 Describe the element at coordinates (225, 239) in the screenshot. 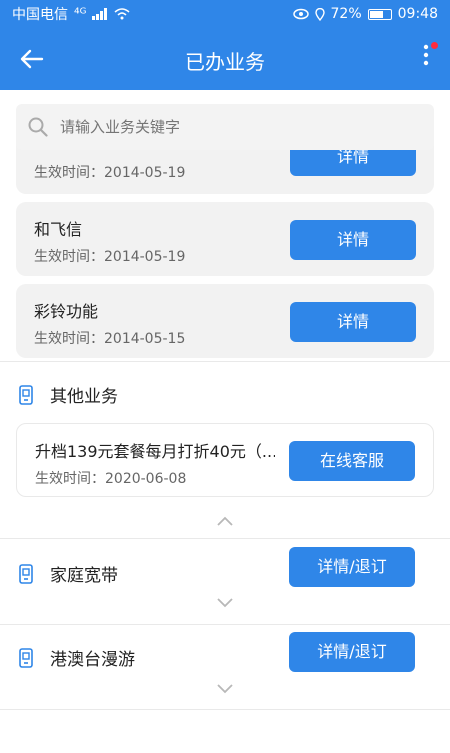

I see `service-card: 和飞信 生效时间：2014-05-19 详情` at that location.